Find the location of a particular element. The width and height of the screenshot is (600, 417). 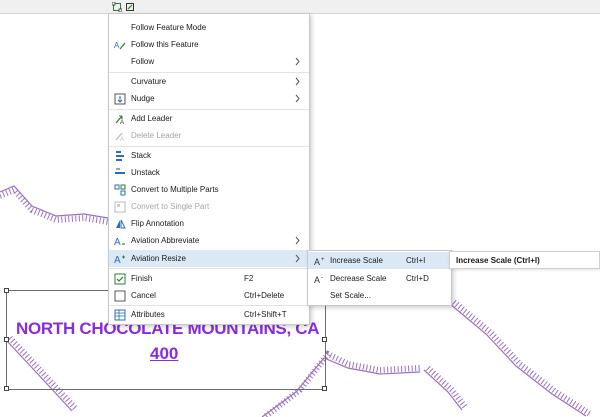

delete-leader-icon: A is located at coordinates (120, 136).